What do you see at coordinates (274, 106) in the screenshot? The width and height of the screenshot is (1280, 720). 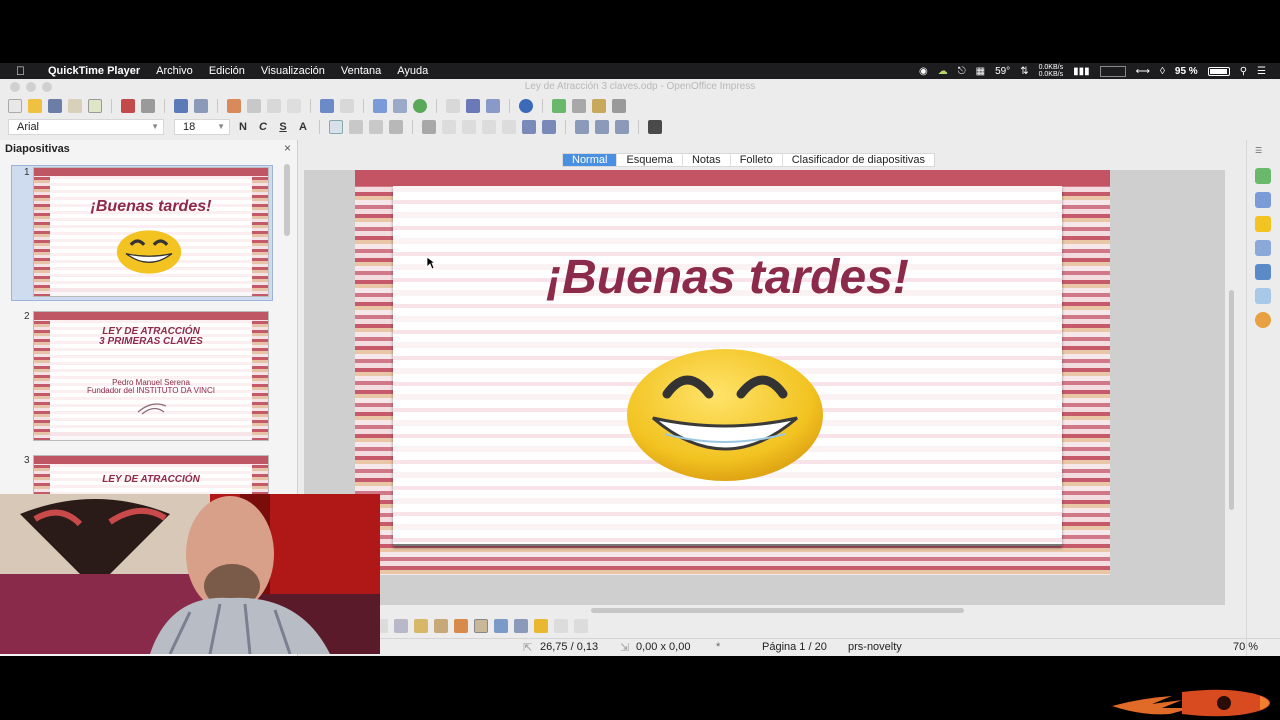 I see `paste-icon` at bounding box center [274, 106].